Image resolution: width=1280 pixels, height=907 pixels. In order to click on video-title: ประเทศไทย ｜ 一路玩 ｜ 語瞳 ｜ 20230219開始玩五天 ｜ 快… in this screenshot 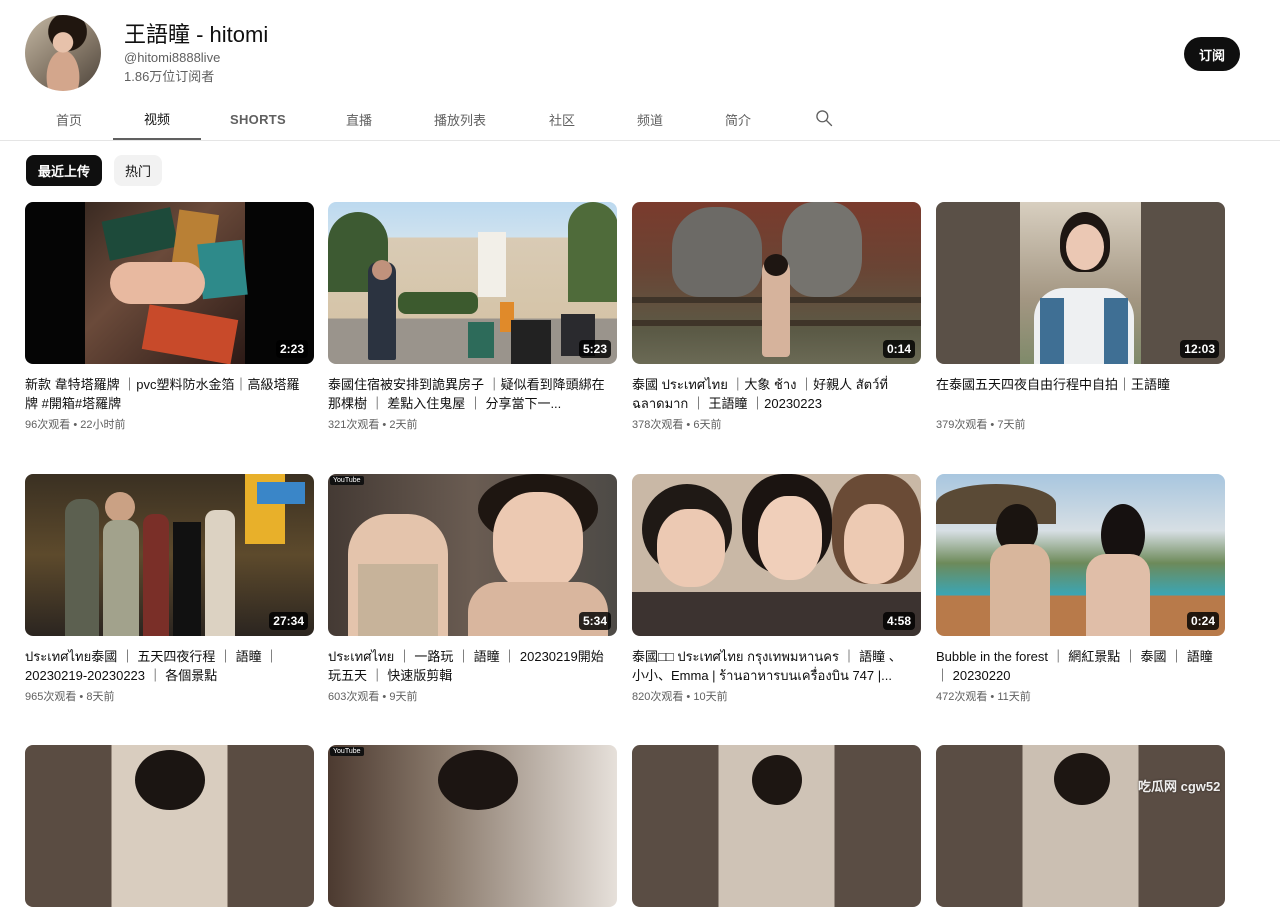, I will do `click(469, 666)`.